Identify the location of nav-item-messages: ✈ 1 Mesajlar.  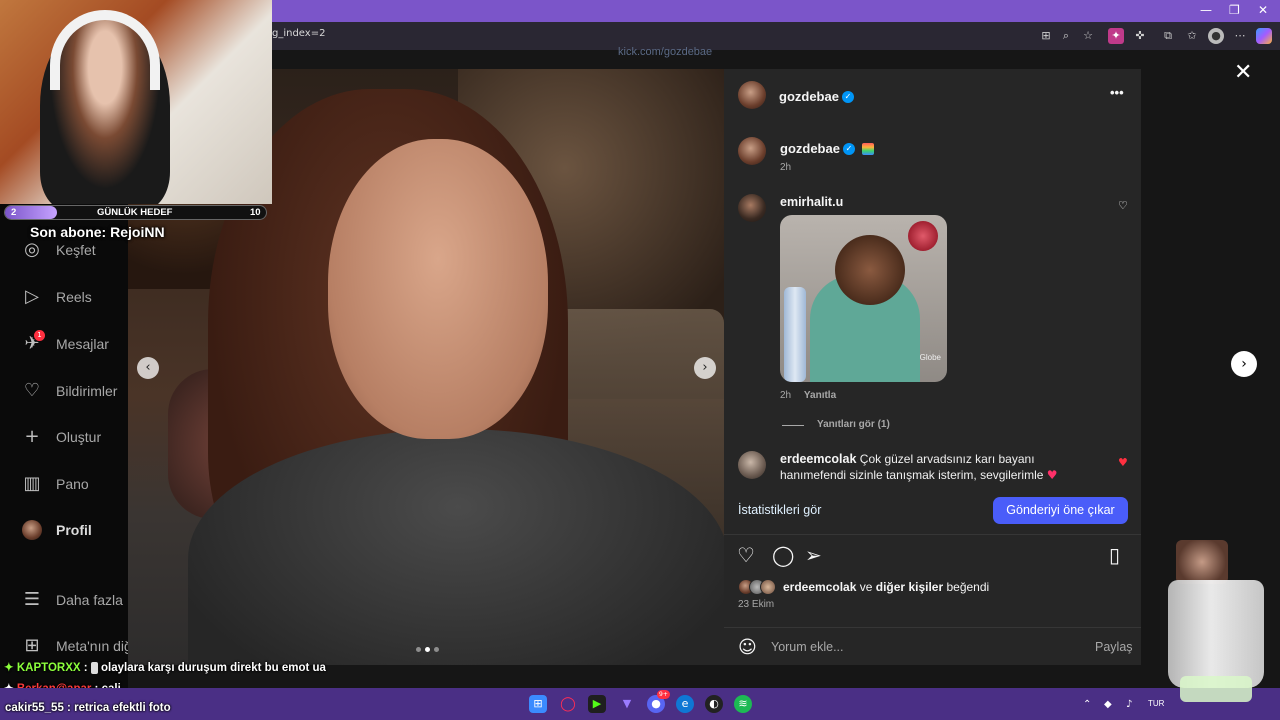
(65, 342).